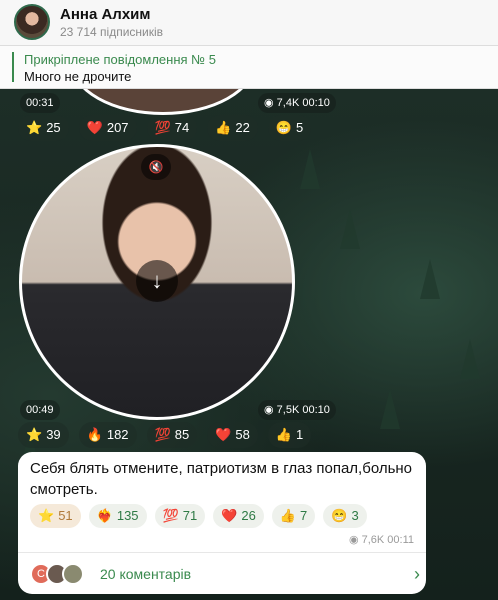 This screenshot has height=600, width=498. What do you see at coordinates (104, 515) in the screenshot?
I see `reaction-icon: ❤️‍🔥` at bounding box center [104, 515].